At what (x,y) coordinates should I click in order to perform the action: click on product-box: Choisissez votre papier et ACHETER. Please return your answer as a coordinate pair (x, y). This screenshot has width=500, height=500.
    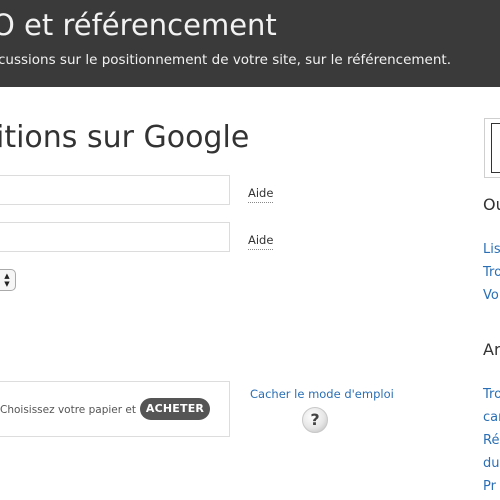
    Looking at the image, I should click on (115, 409).